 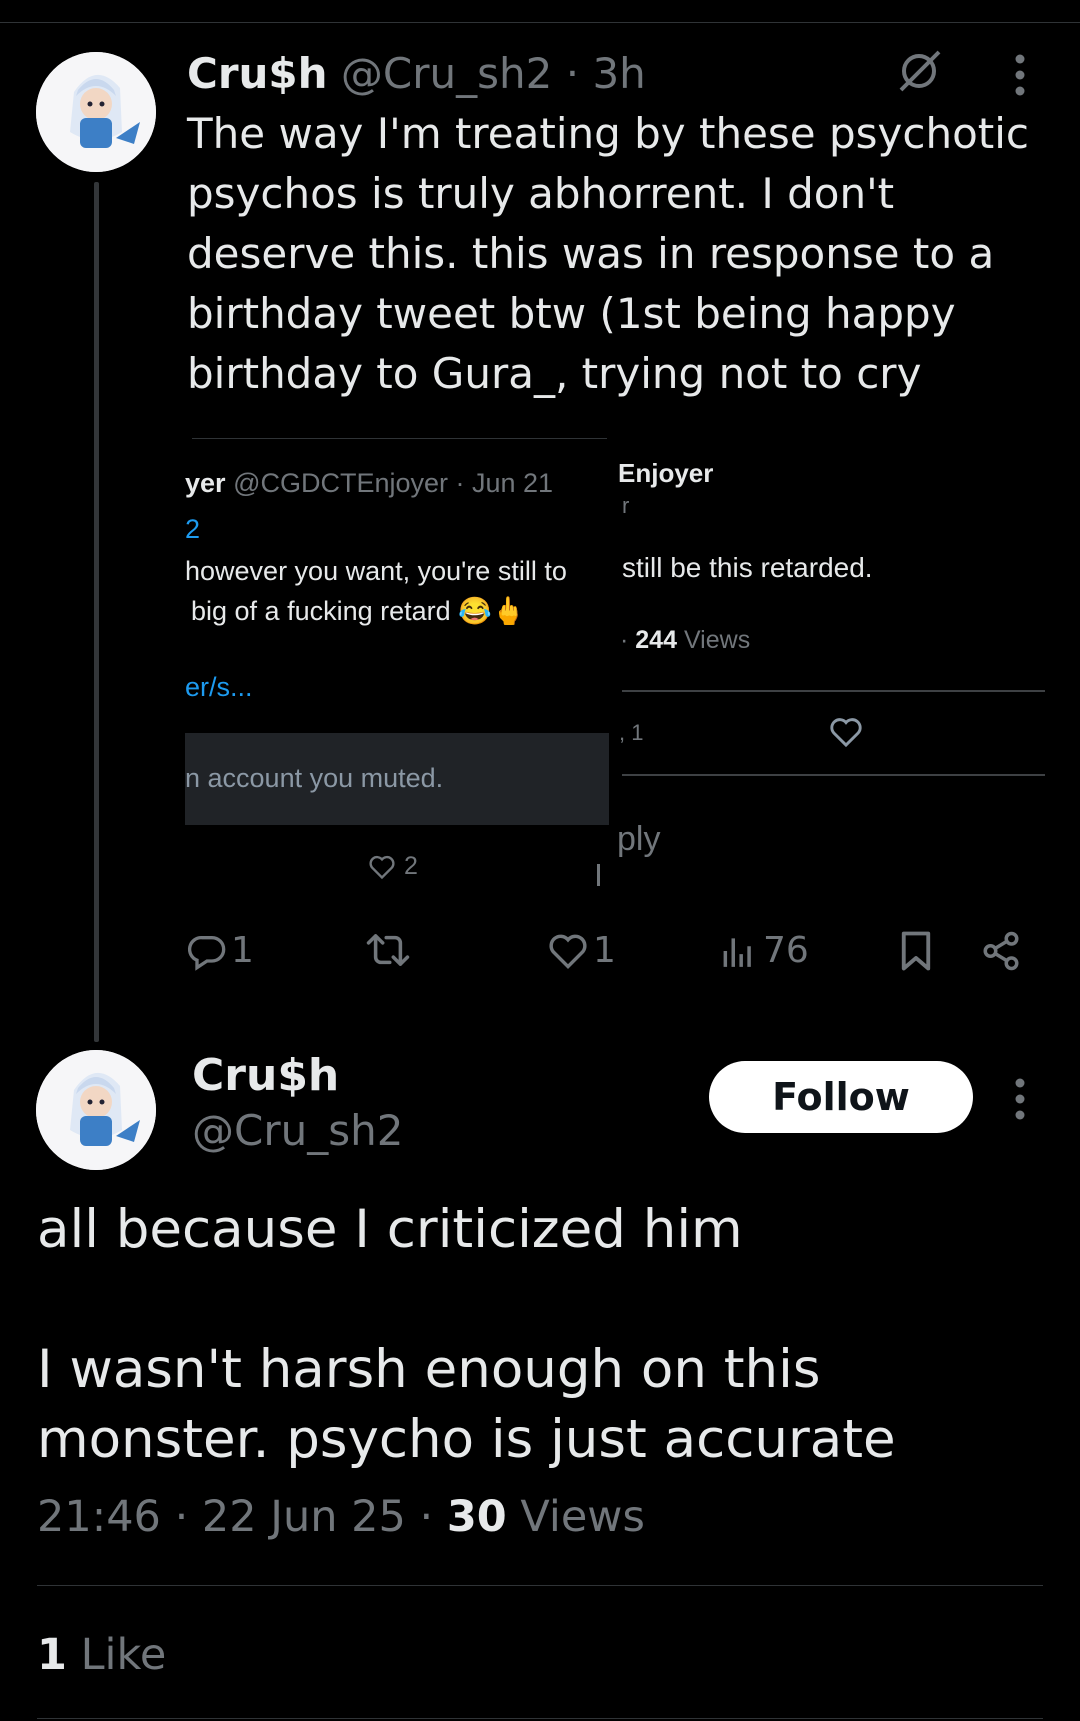 I want to click on embedded-like-count: 2, so click(x=411, y=866).